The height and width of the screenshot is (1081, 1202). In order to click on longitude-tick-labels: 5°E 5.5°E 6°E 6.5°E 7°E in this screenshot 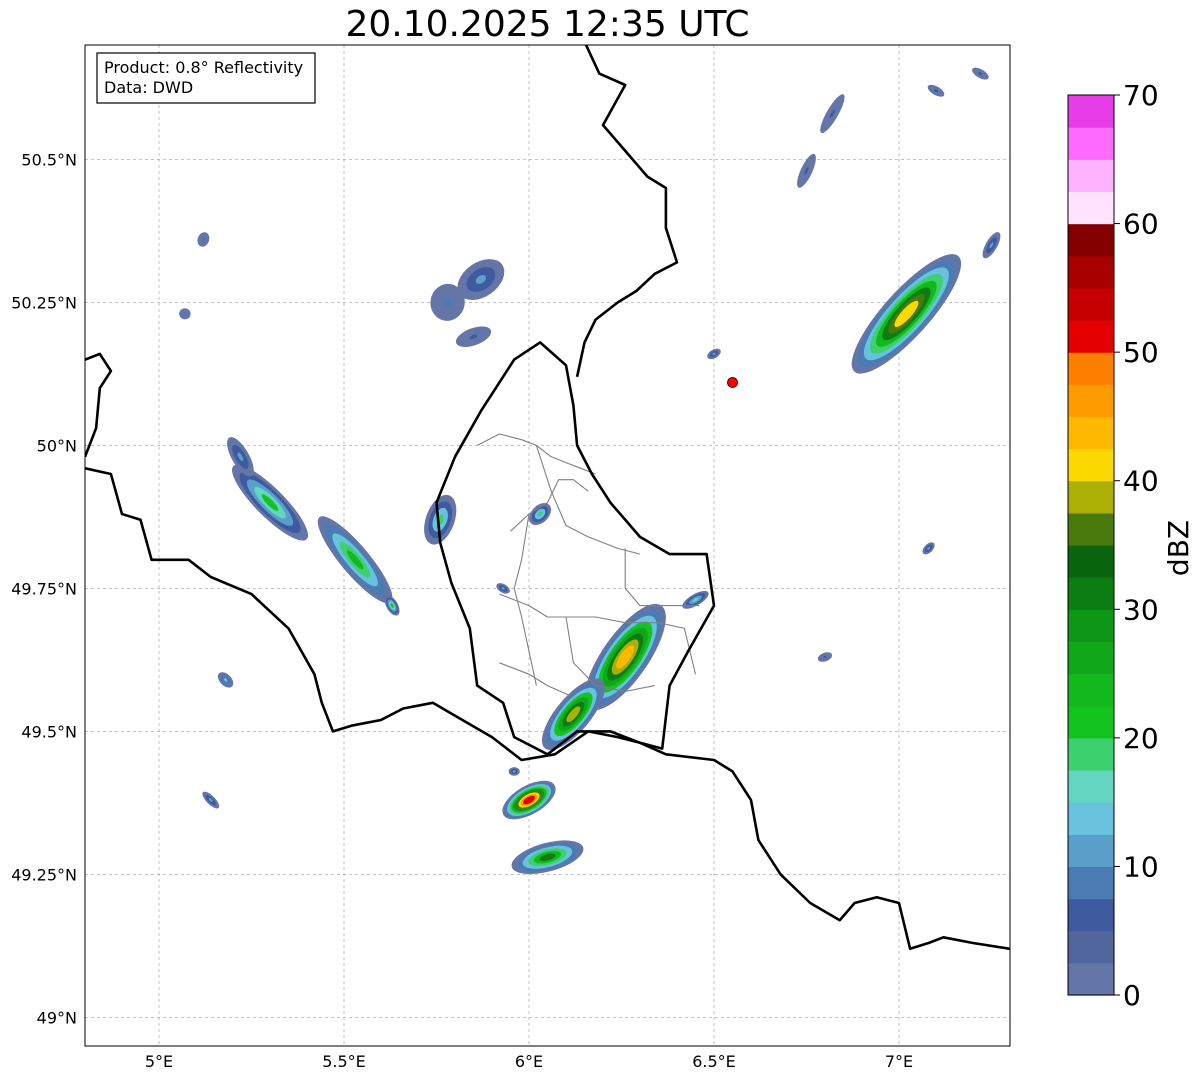, I will do `click(529, 1061)`.